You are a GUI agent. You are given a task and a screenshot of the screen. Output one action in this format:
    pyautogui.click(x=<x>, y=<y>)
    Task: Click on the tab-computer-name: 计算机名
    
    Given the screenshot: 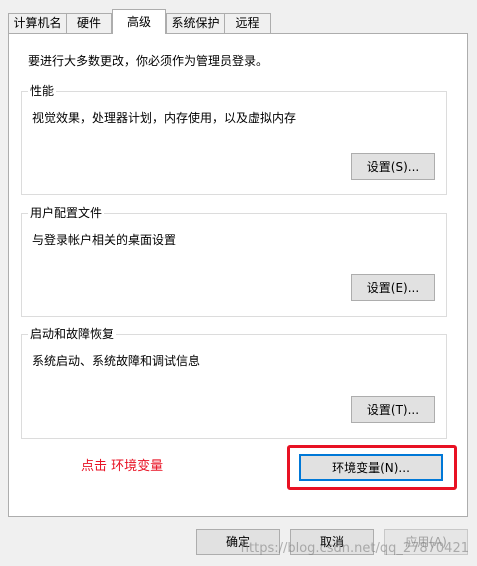 What is the action you would take?
    pyautogui.click(x=37, y=23)
    